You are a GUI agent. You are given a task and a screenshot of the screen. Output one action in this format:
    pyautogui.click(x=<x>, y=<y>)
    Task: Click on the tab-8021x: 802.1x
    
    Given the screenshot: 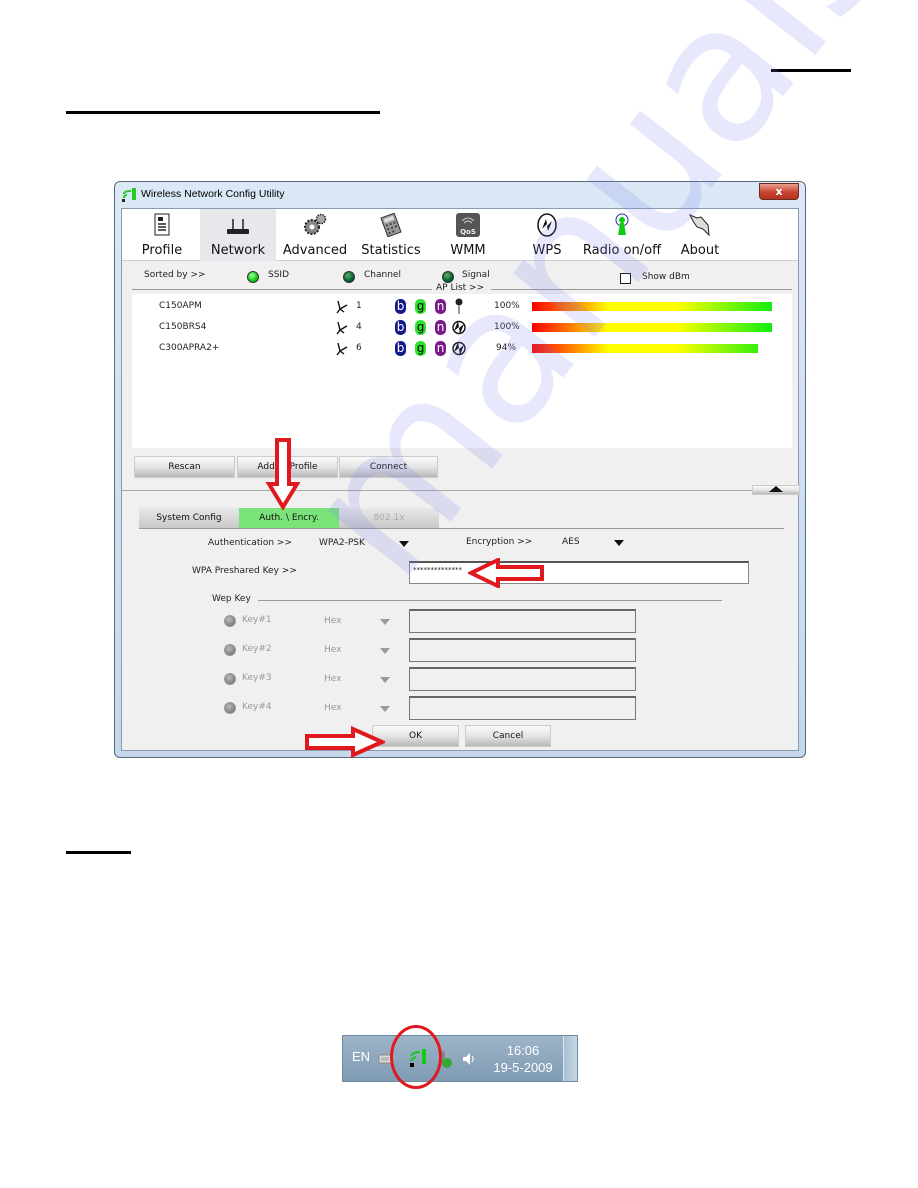 What is the action you would take?
    pyautogui.click(x=389, y=518)
    